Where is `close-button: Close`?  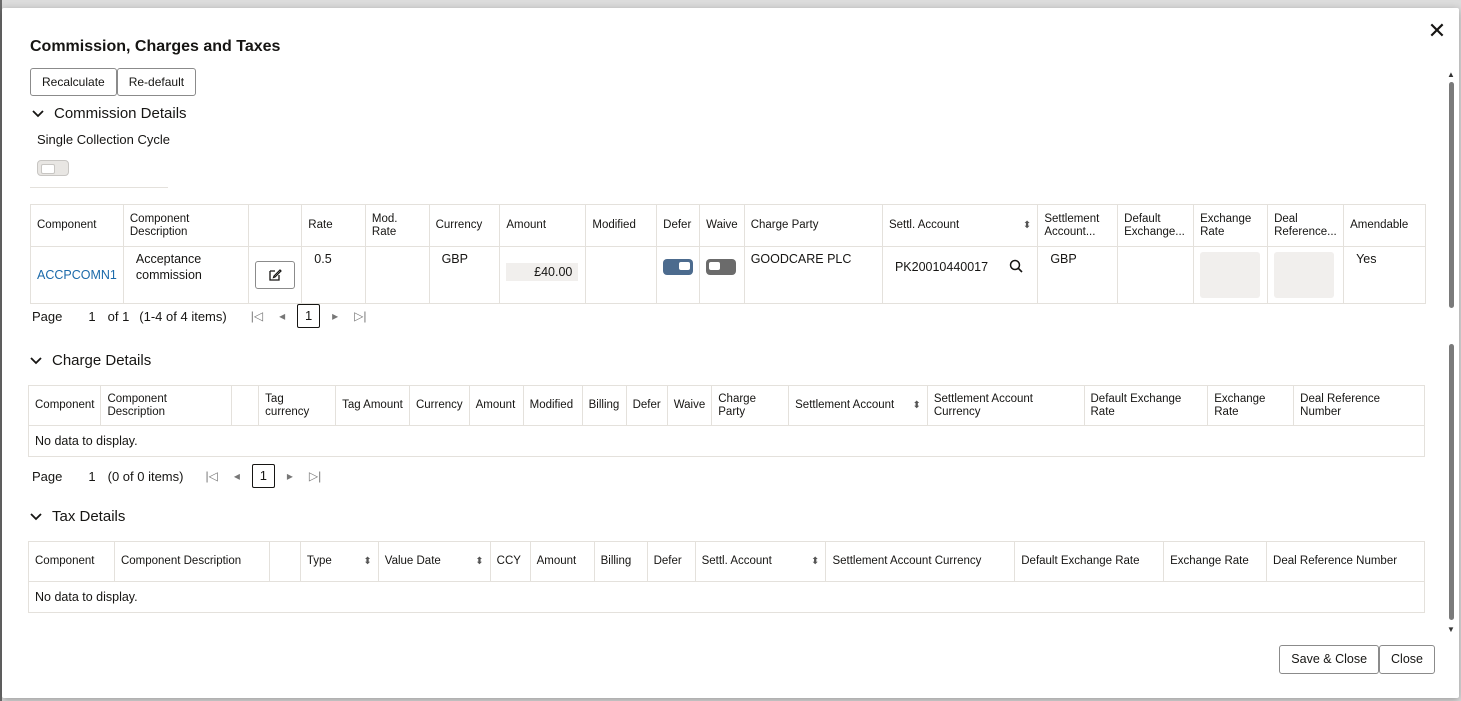 close-button: Close is located at coordinates (1407, 659).